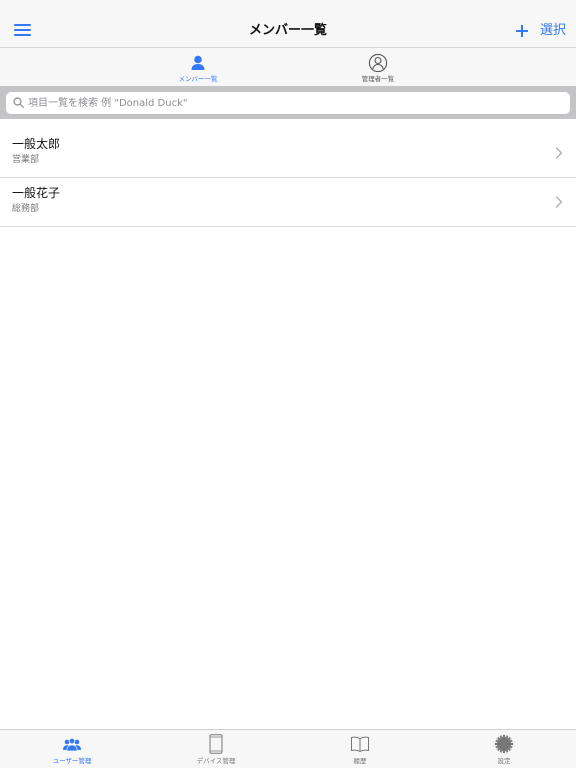 The height and width of the screenshot is (768, 576). I want to click on tablet-icon, so click(216, 744).